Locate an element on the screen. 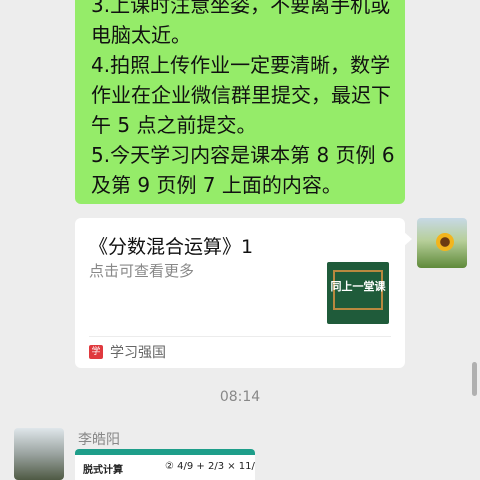 The width and height of the screenshot is (480, 480). sender-name: 李皓阳 is located at coordinates (99, 440).